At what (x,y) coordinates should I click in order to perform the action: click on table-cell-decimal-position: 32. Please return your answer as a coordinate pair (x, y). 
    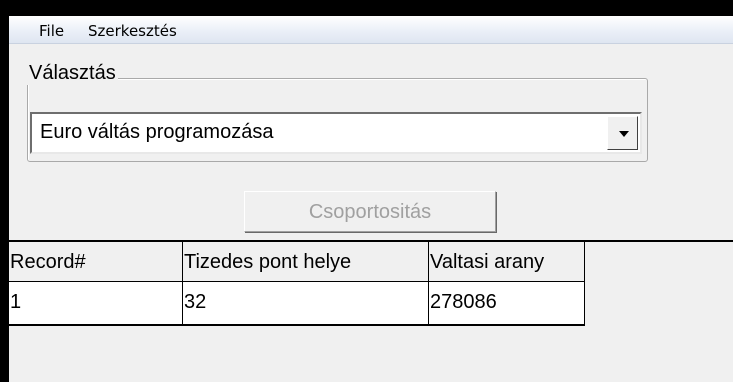
    Looking at the image, I should click on (306, 304).